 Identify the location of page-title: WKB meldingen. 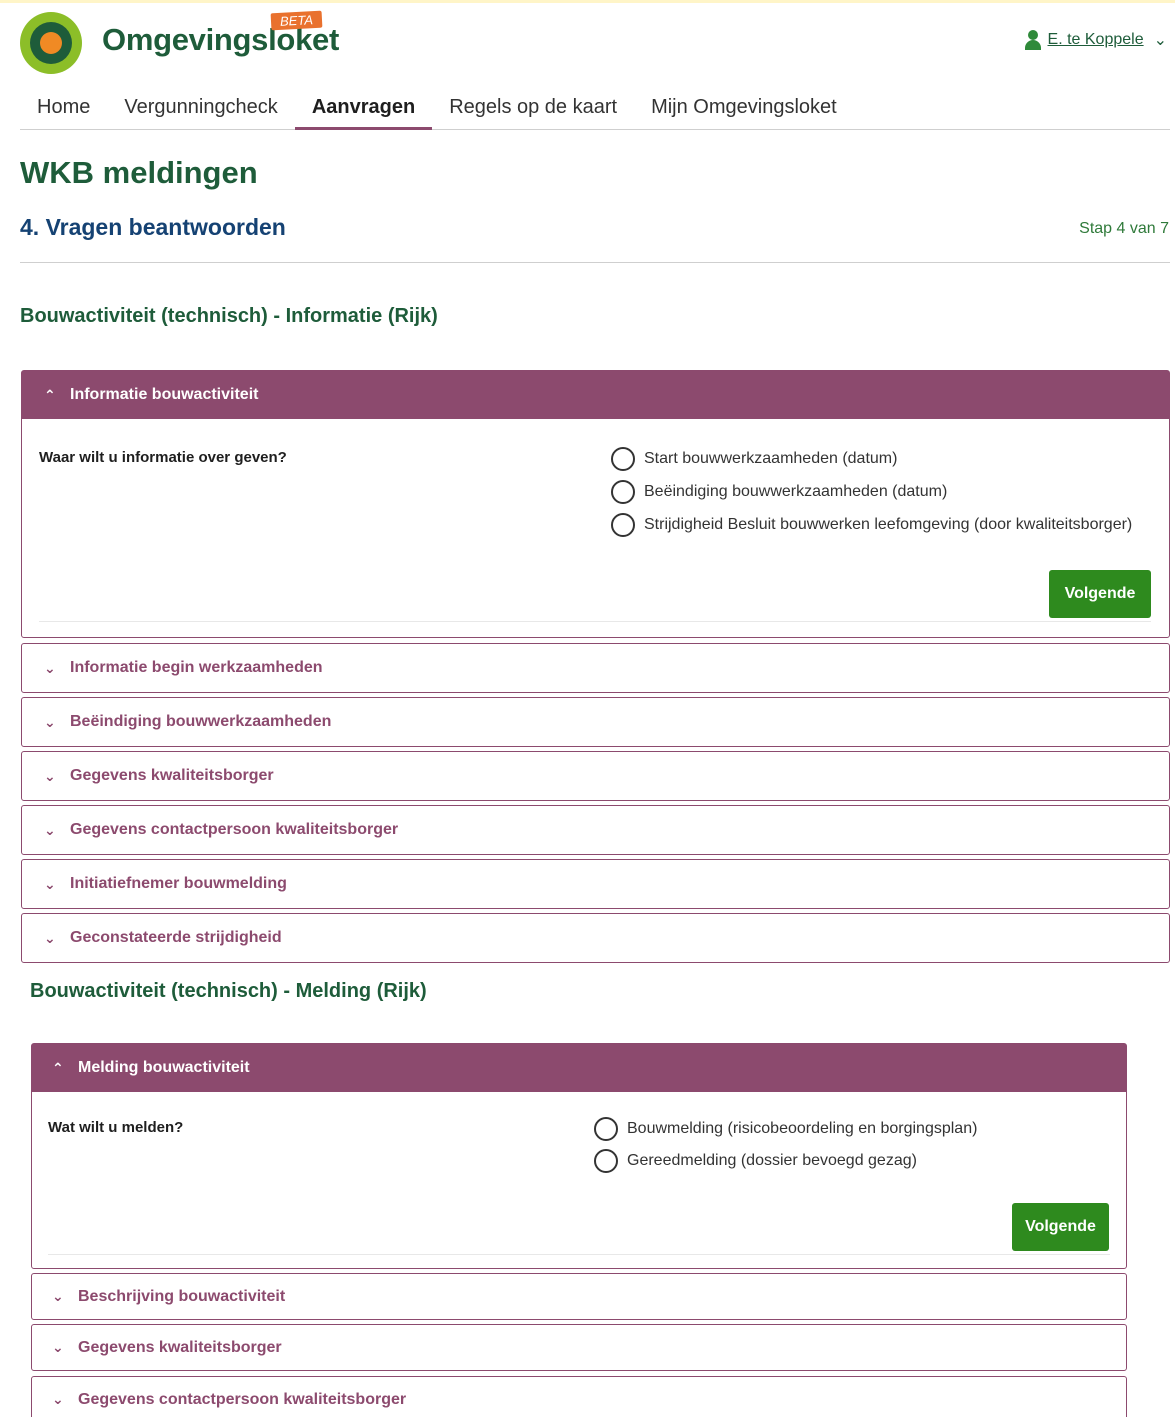
(139, 172).